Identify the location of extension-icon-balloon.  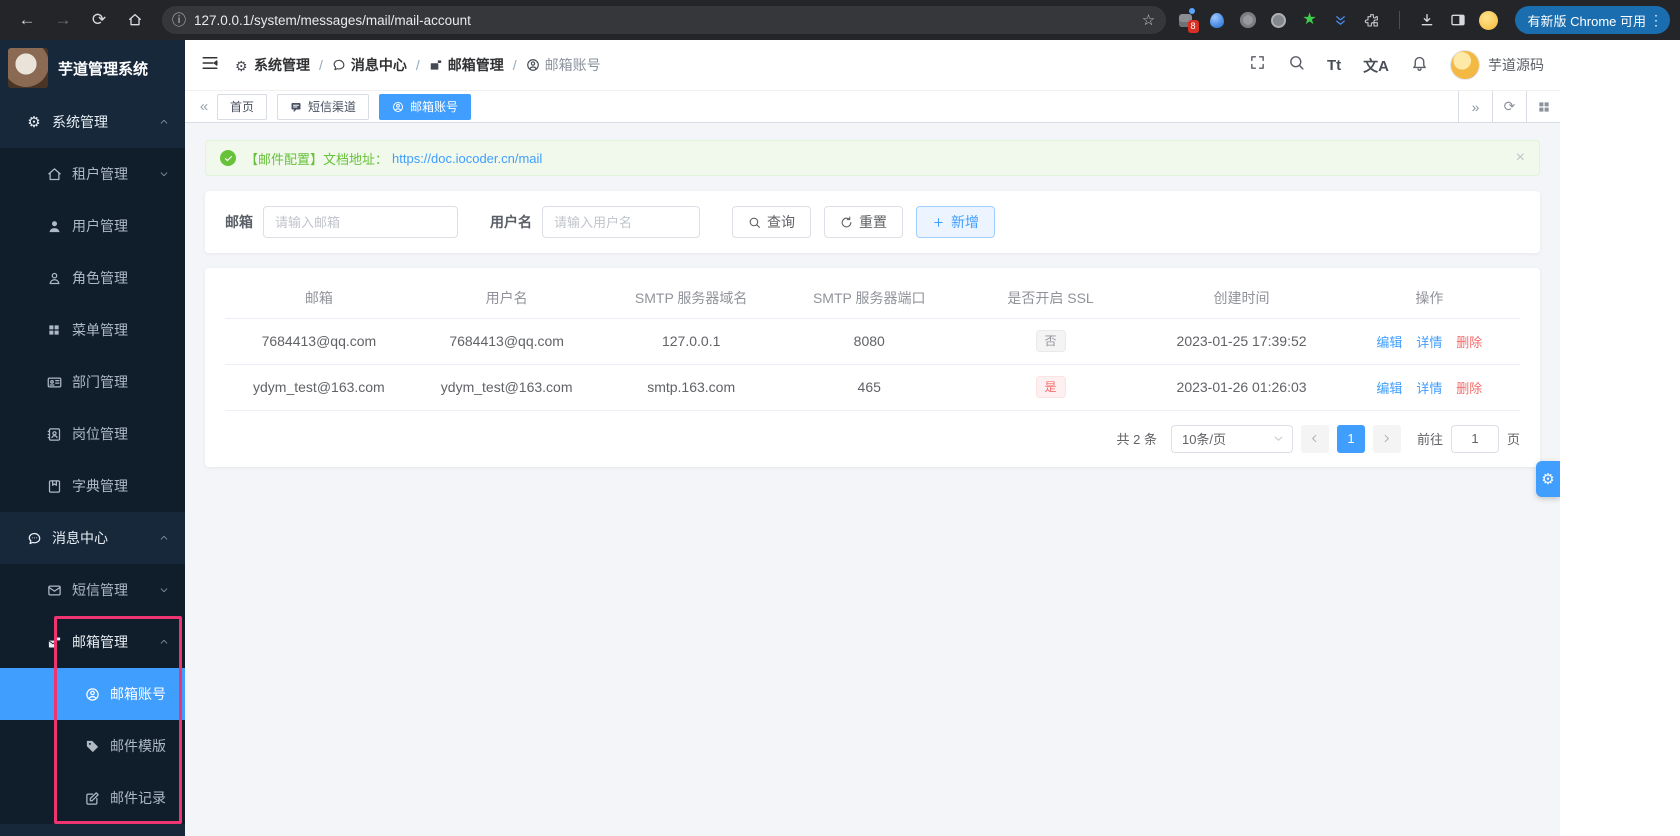
(1217, 20).